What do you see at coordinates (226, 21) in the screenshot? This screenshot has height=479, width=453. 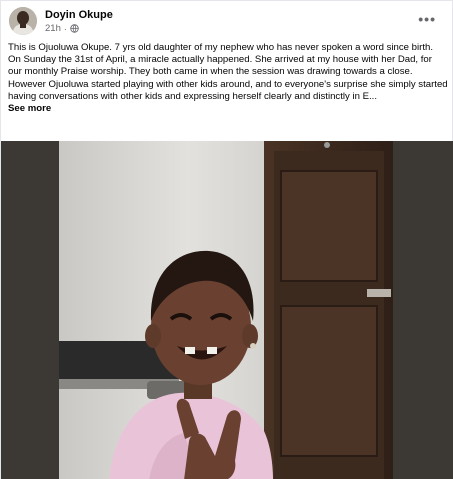 I see `post-header: Doyin Okupe 21h · •••` at bounding box center [226, 21].